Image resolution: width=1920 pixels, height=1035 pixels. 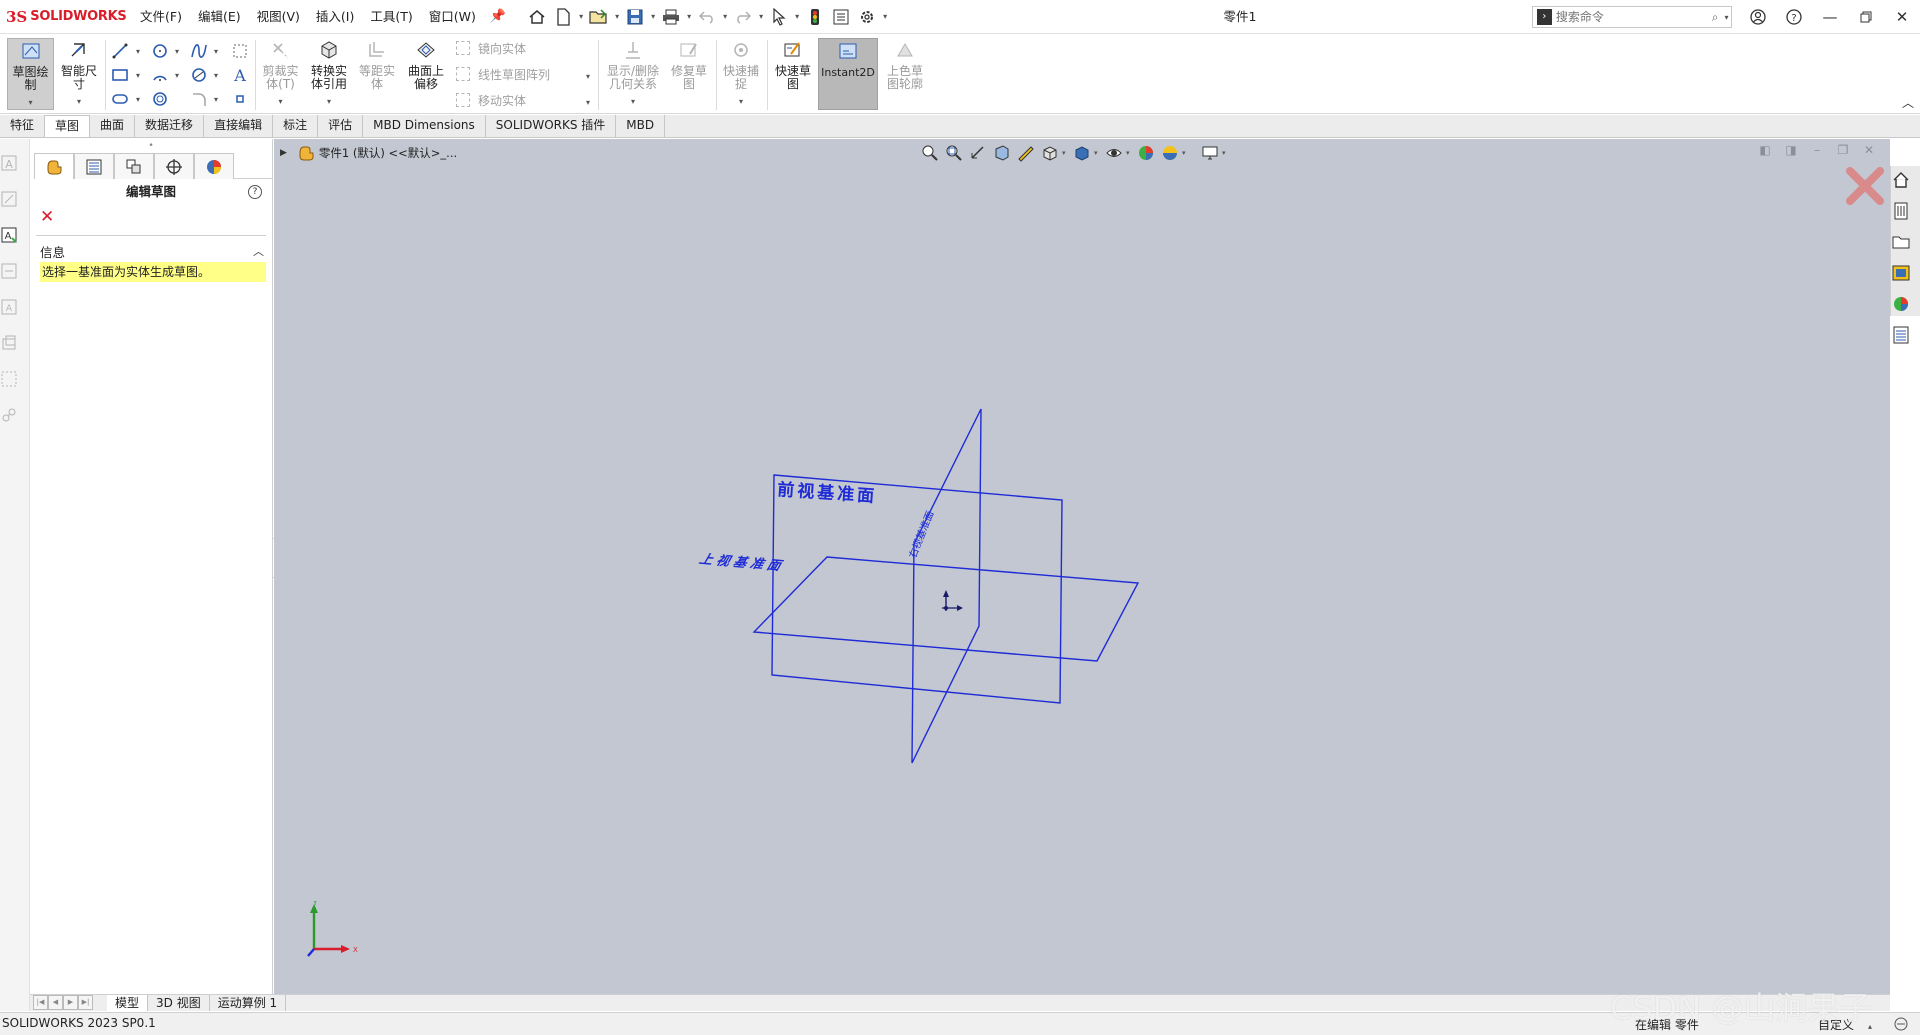 What do you see at coordinates (85, 1002) in the screenshot?
I see `last-tab-icon: ▶|` at bounding box center [85, 1002].